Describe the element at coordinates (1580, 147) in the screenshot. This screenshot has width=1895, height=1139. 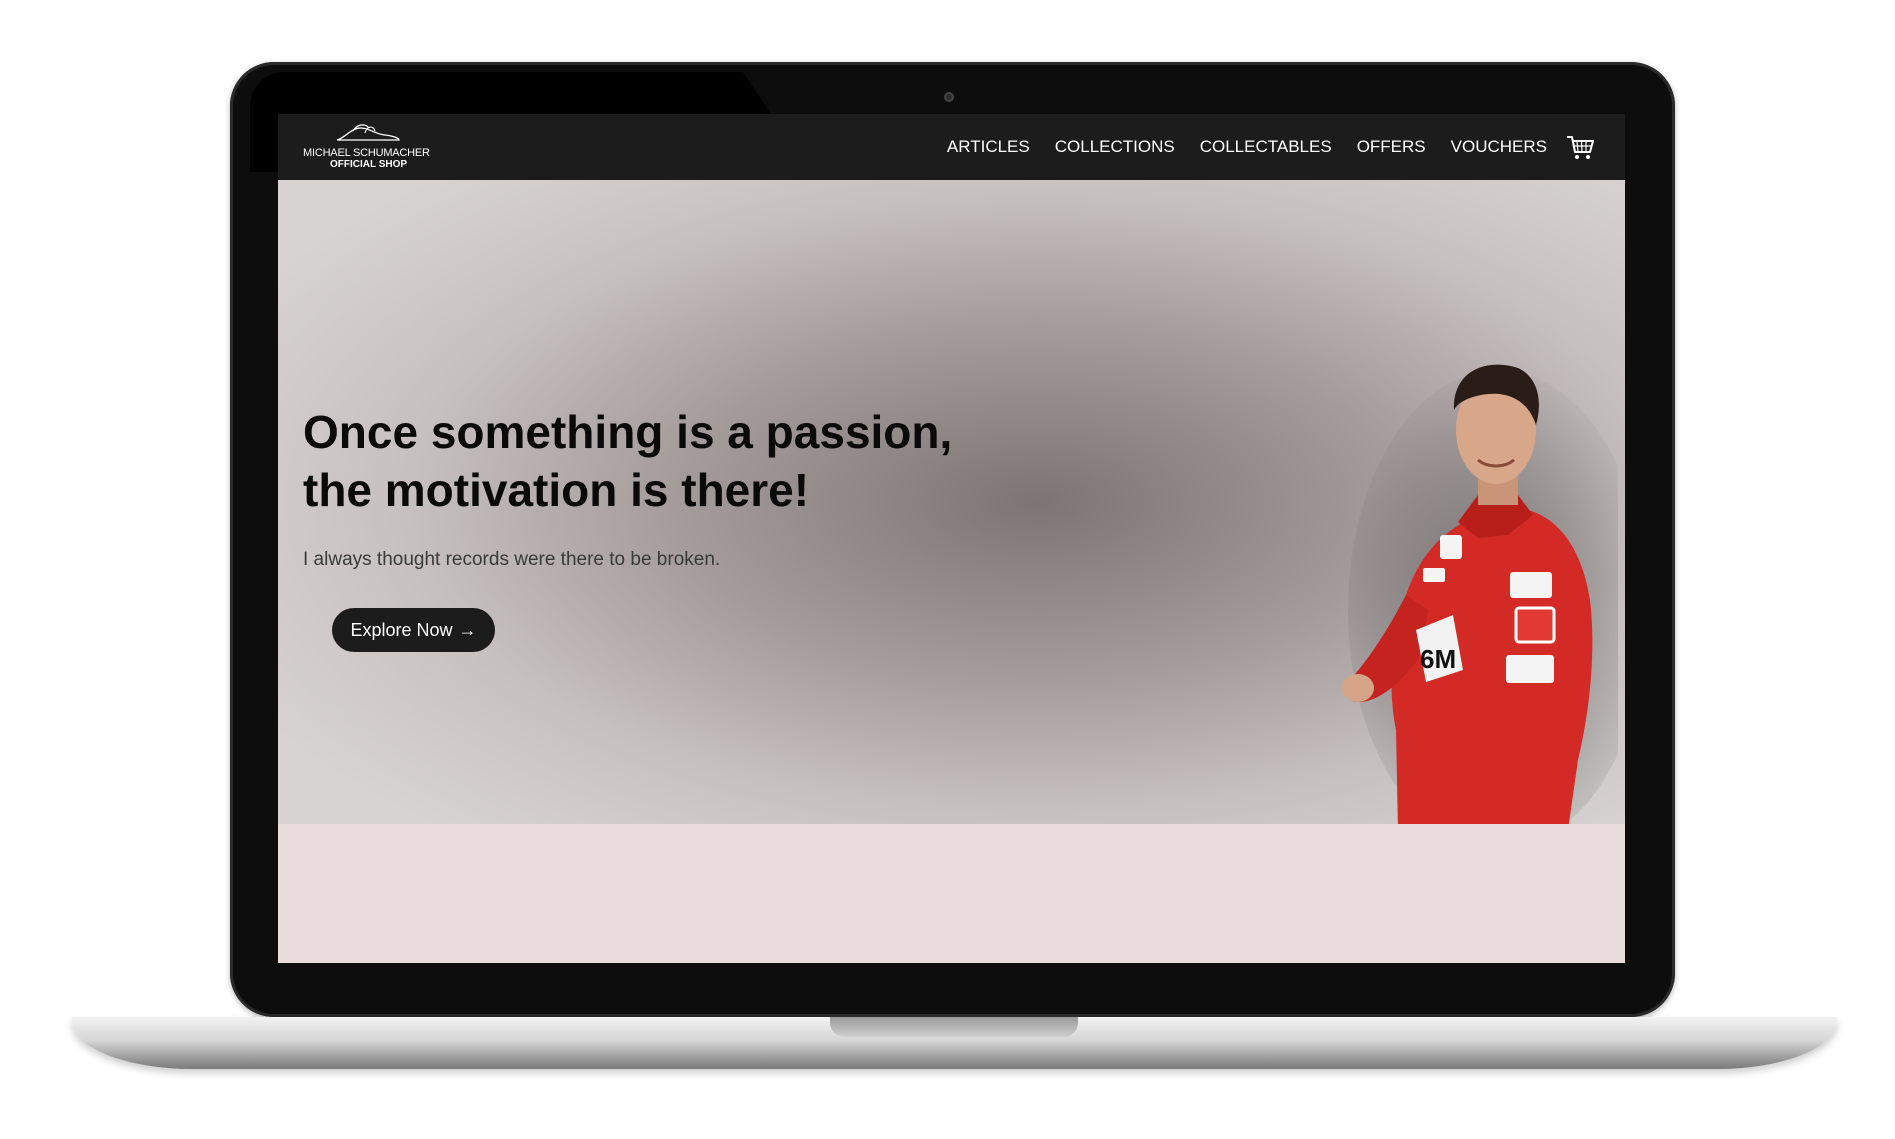
I see `shopping-cart-icon` at that location.